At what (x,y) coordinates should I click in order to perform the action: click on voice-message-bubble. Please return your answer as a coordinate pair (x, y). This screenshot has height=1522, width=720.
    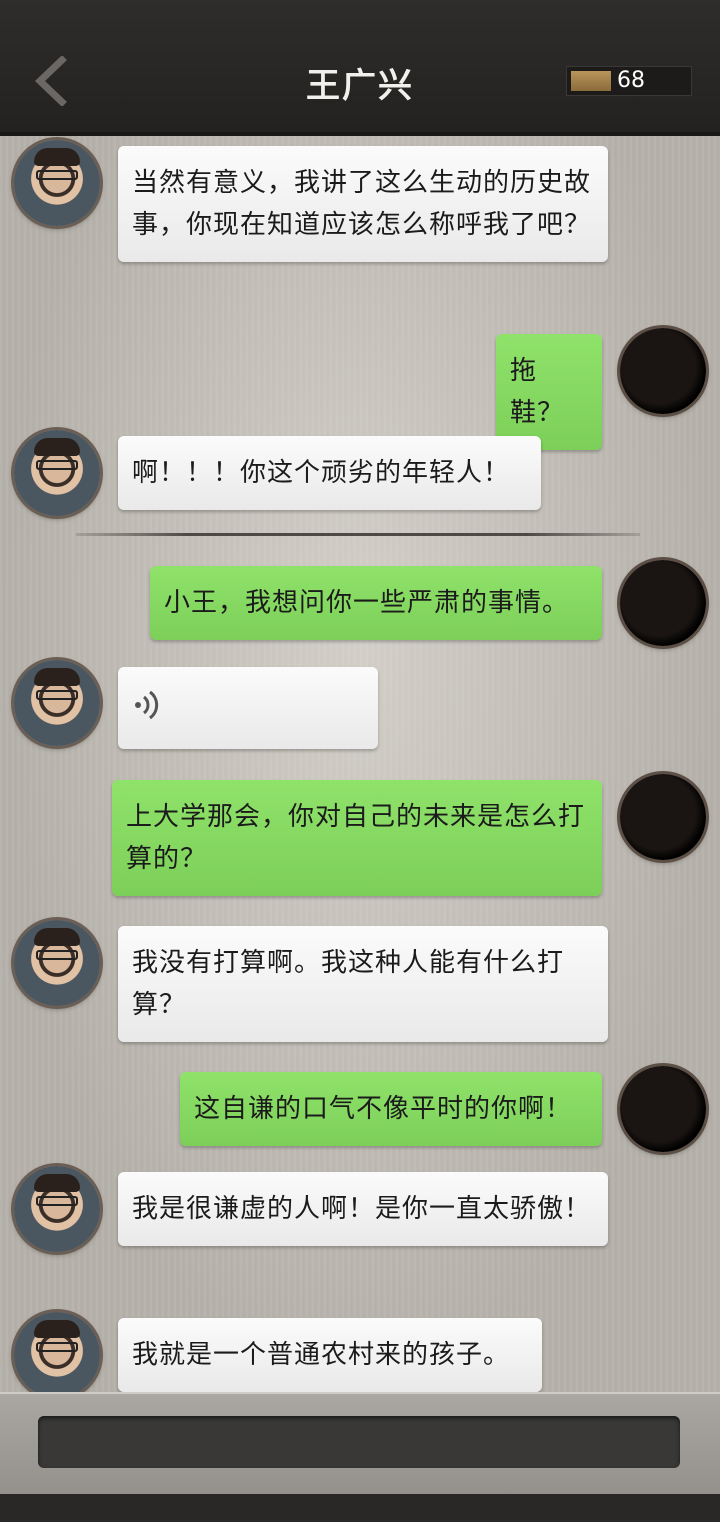
    Looking at the image, I should click on (248, 708).